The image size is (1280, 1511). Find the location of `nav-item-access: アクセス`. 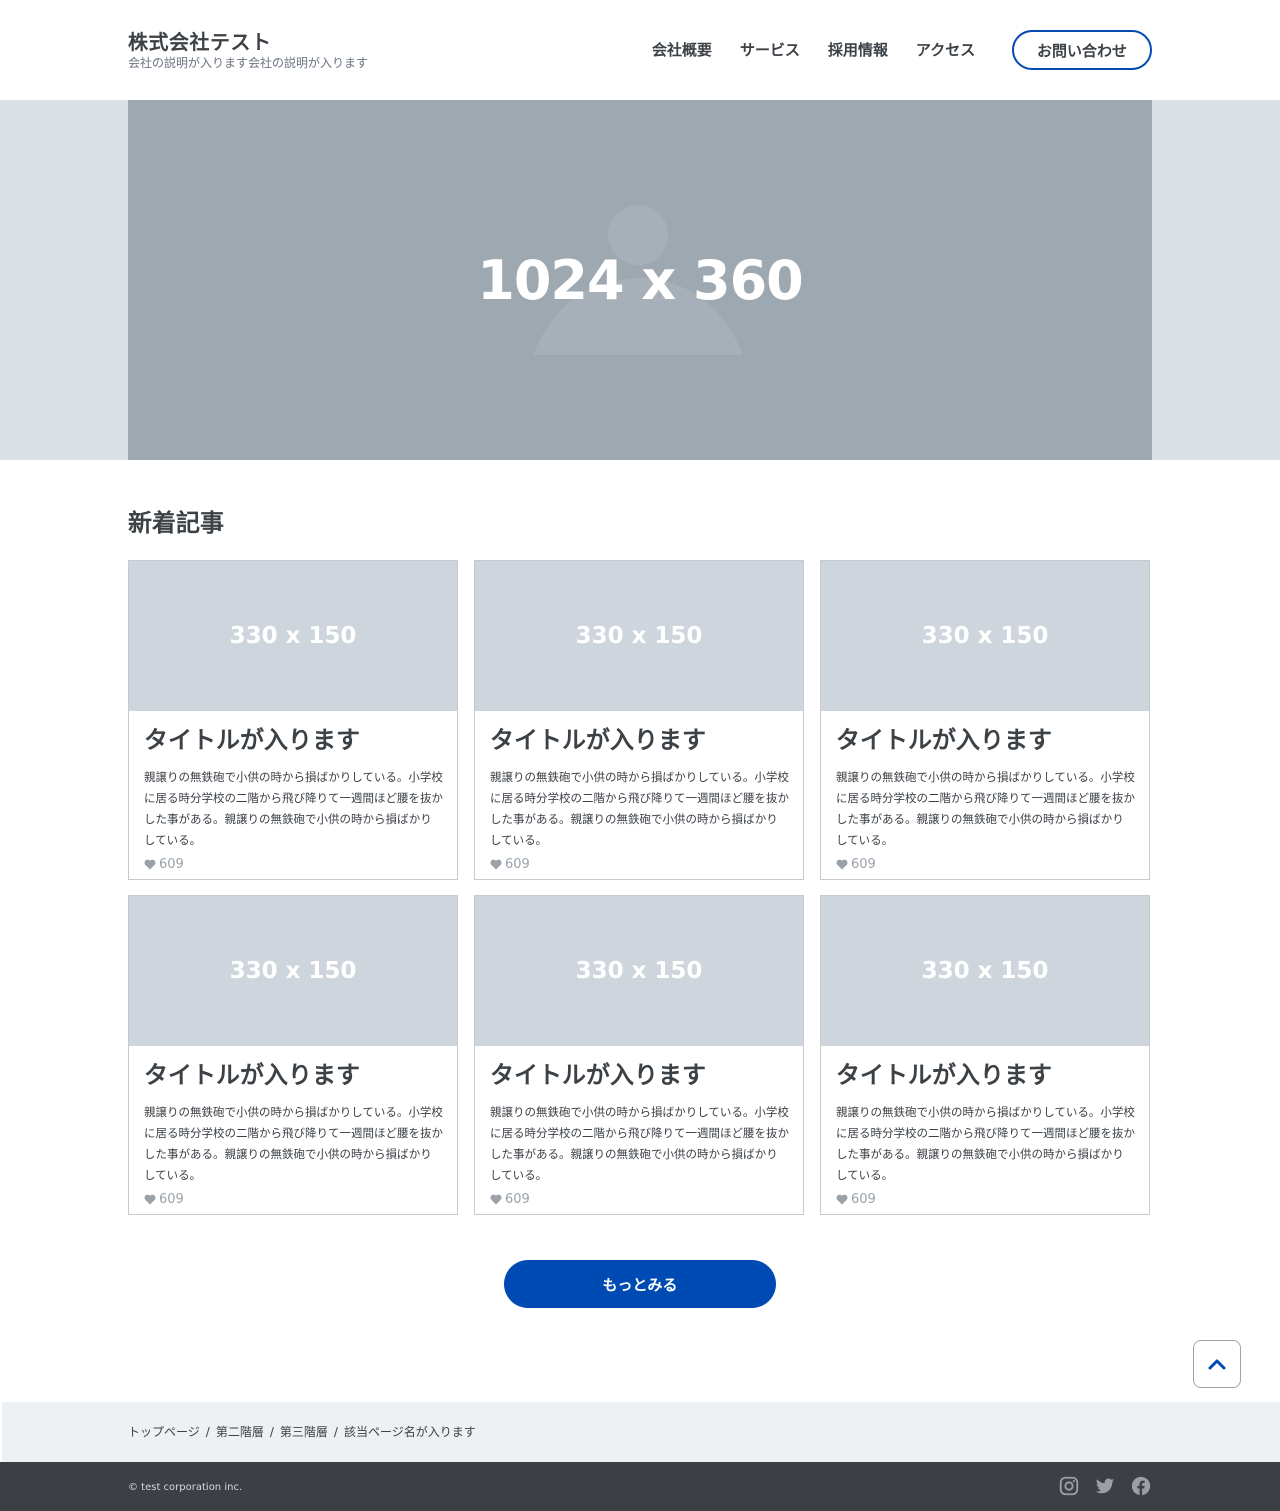

nav-item-access: アクセス is located at coordinates (945, 50).